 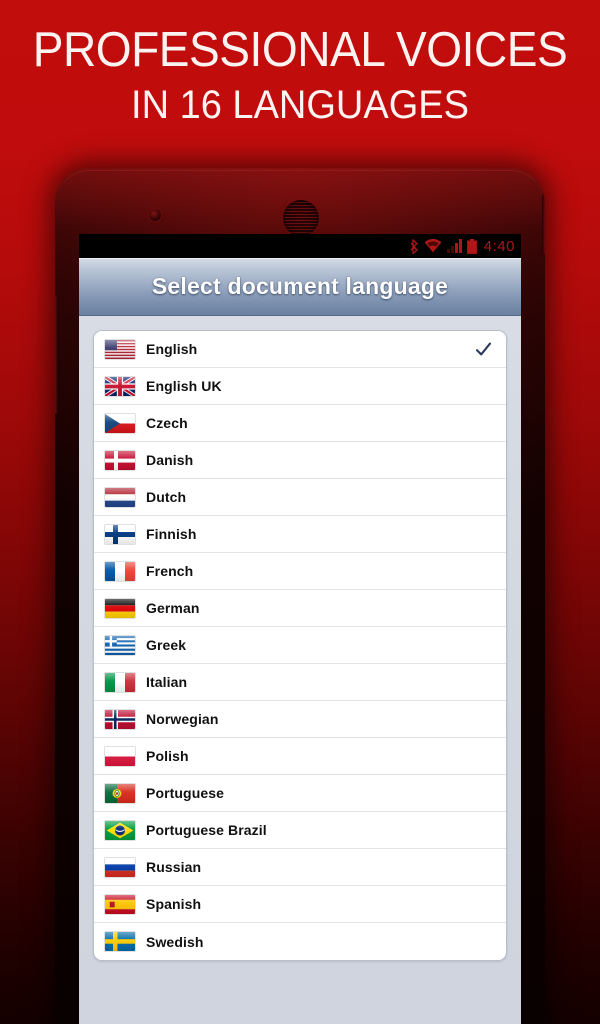 What do you see at coordinates (120, 793) in the screenshot?
I see `flag-pt-icon` at bounding box center [120, 793].